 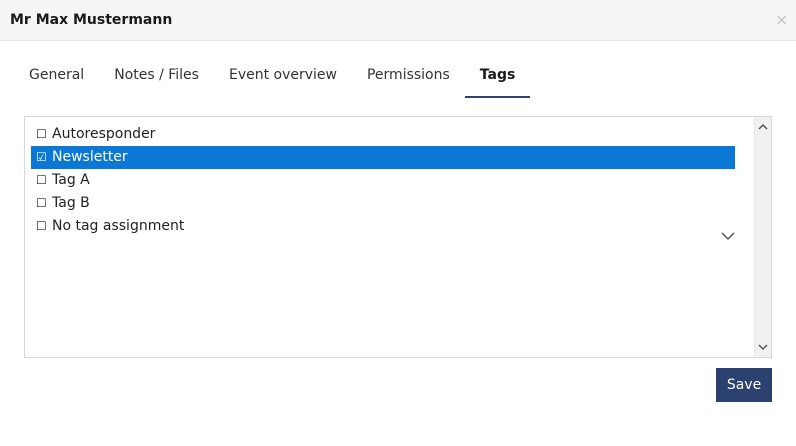 What do you see at coordinates (408, 78) in the screenshot?
I see `tab-permissions: Permissions` at bounding box center [408, 78].